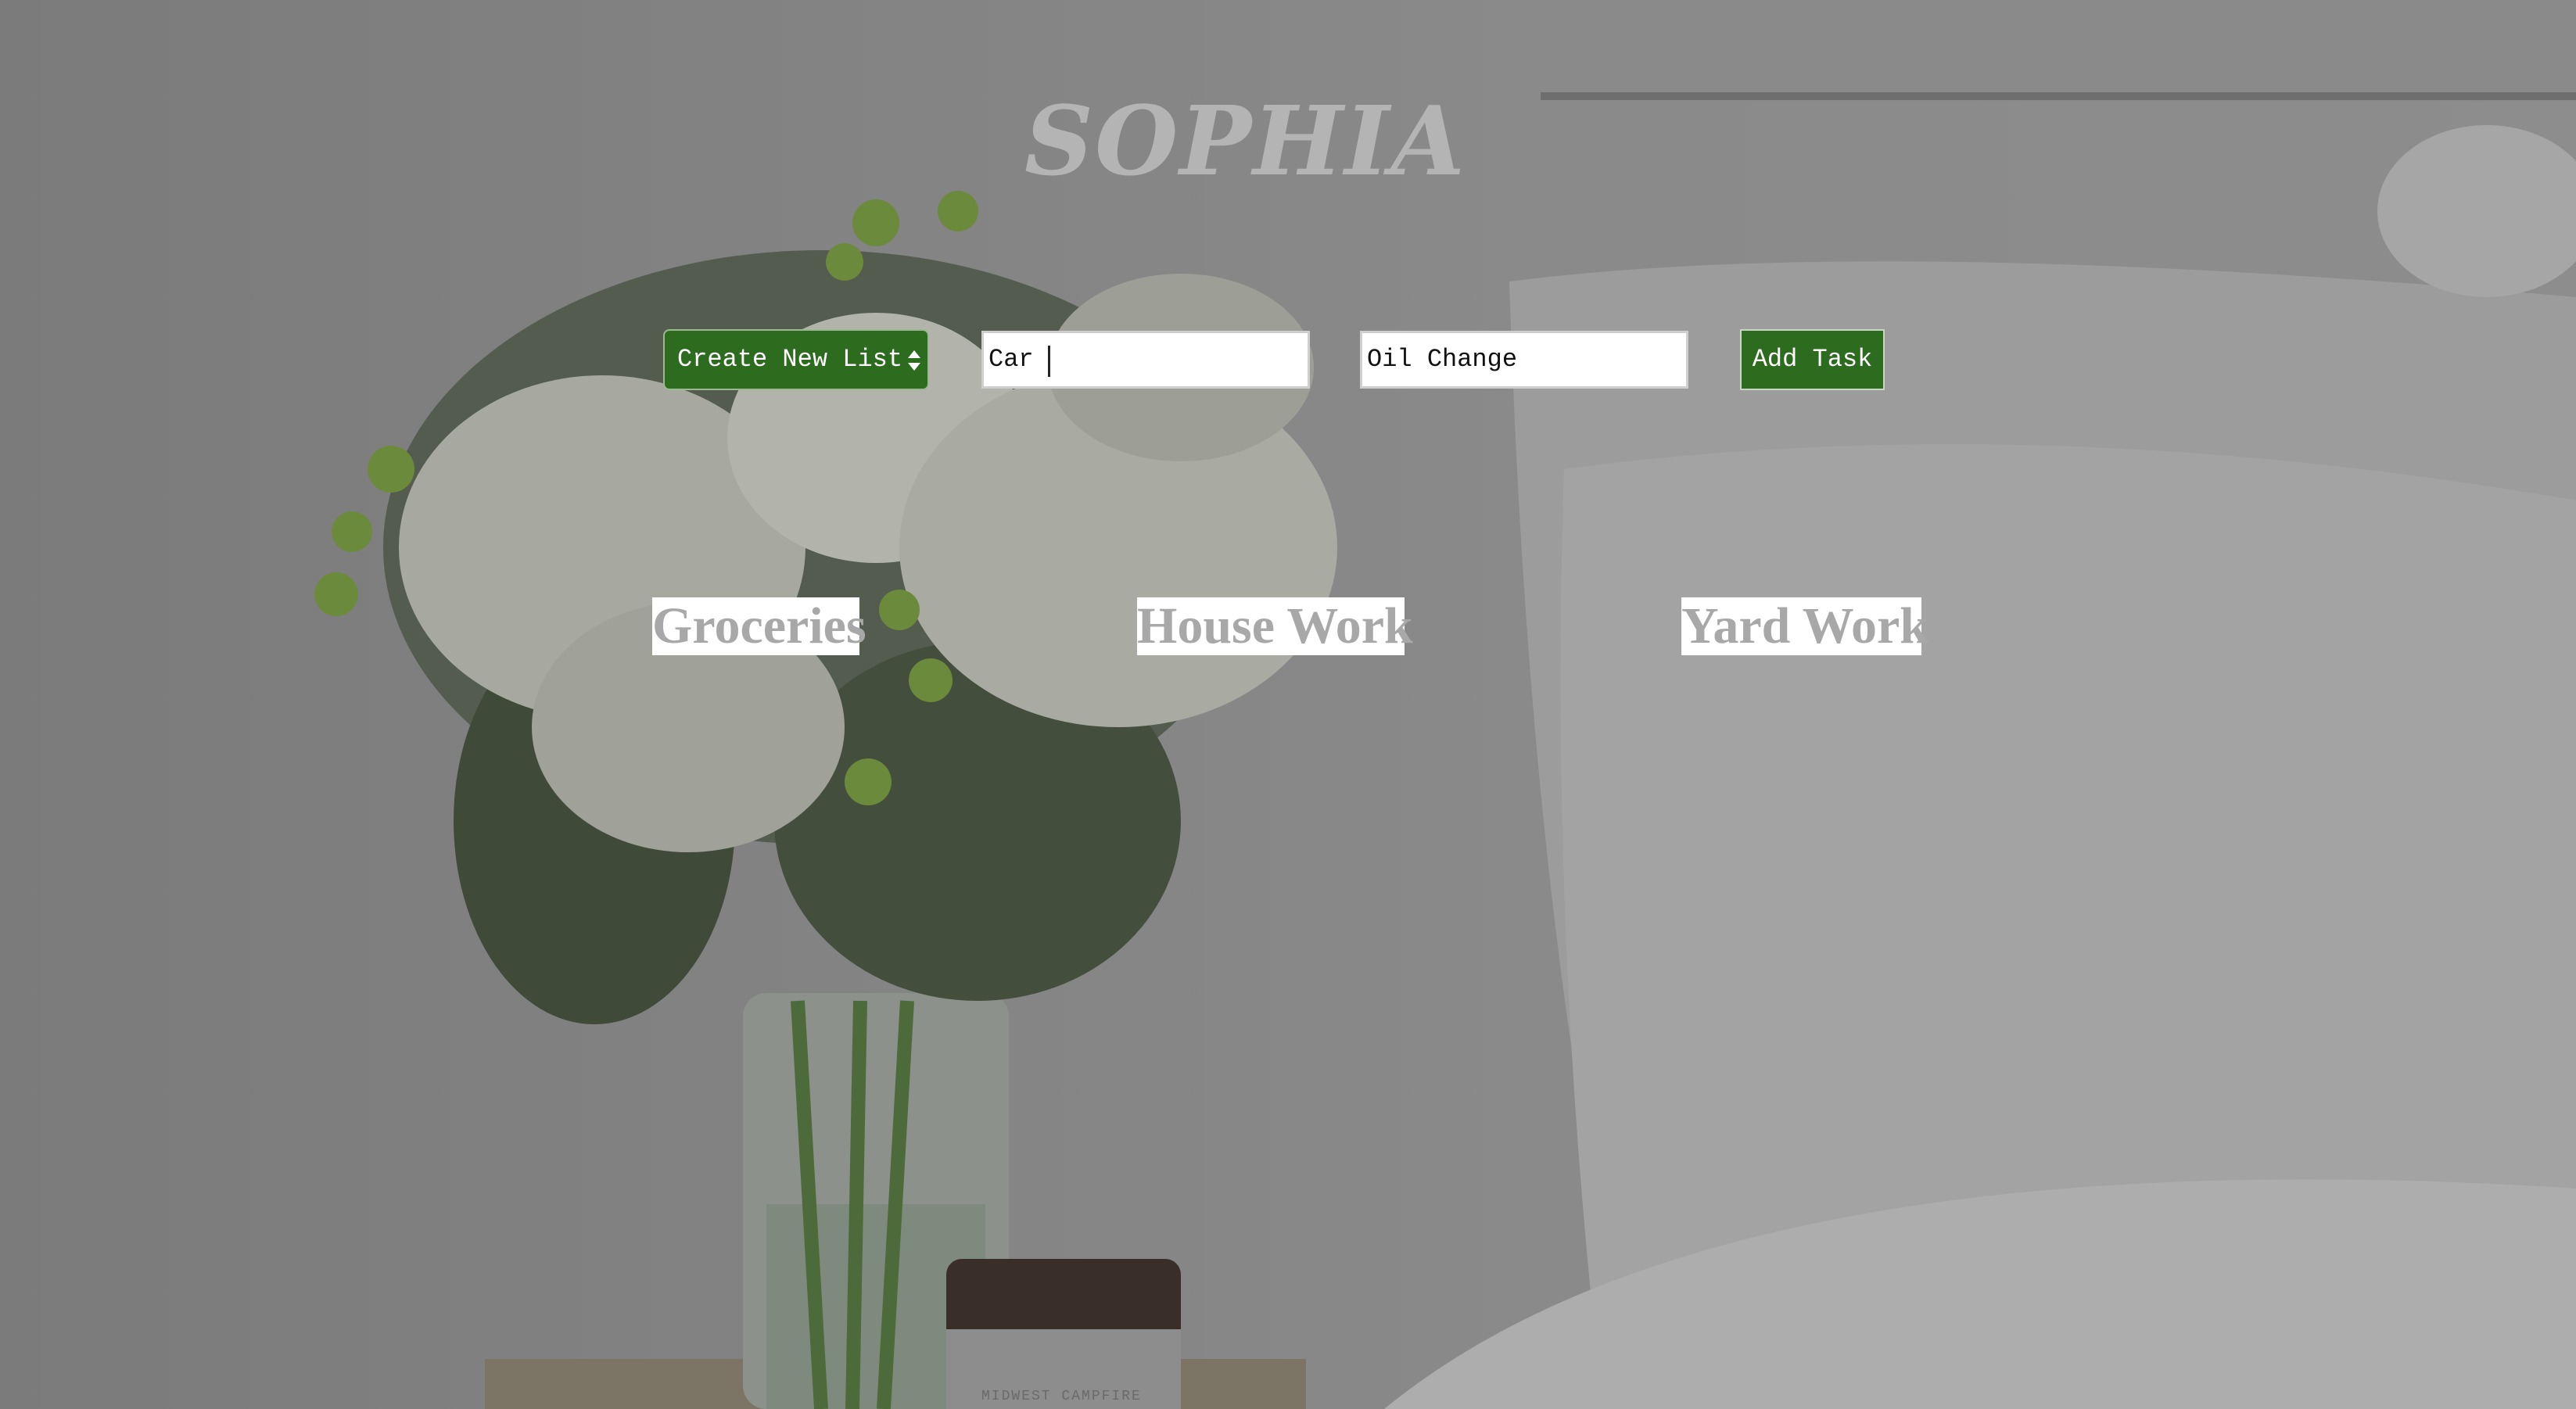 The height and width of the screenshot is (1409, 2576). Describe the element at coordinates (1049, 361) in the screenshot. I see `text-caret` at that location.